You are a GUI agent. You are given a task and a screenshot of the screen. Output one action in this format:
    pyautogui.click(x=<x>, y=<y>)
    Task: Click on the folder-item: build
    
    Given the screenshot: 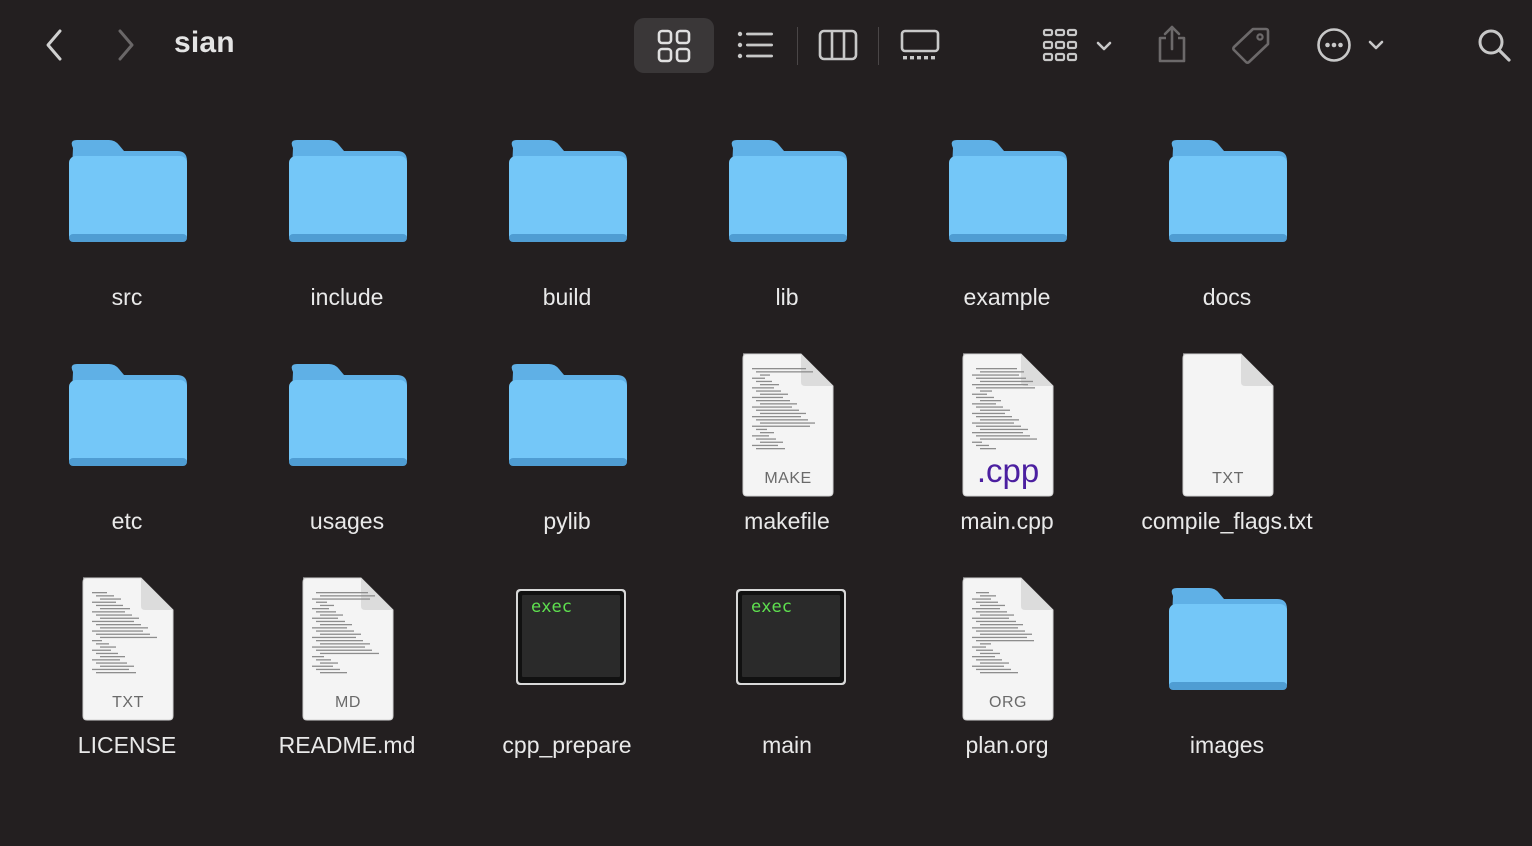 What is the action you would take?
    pyautogui.click(x=567, y=236)
    